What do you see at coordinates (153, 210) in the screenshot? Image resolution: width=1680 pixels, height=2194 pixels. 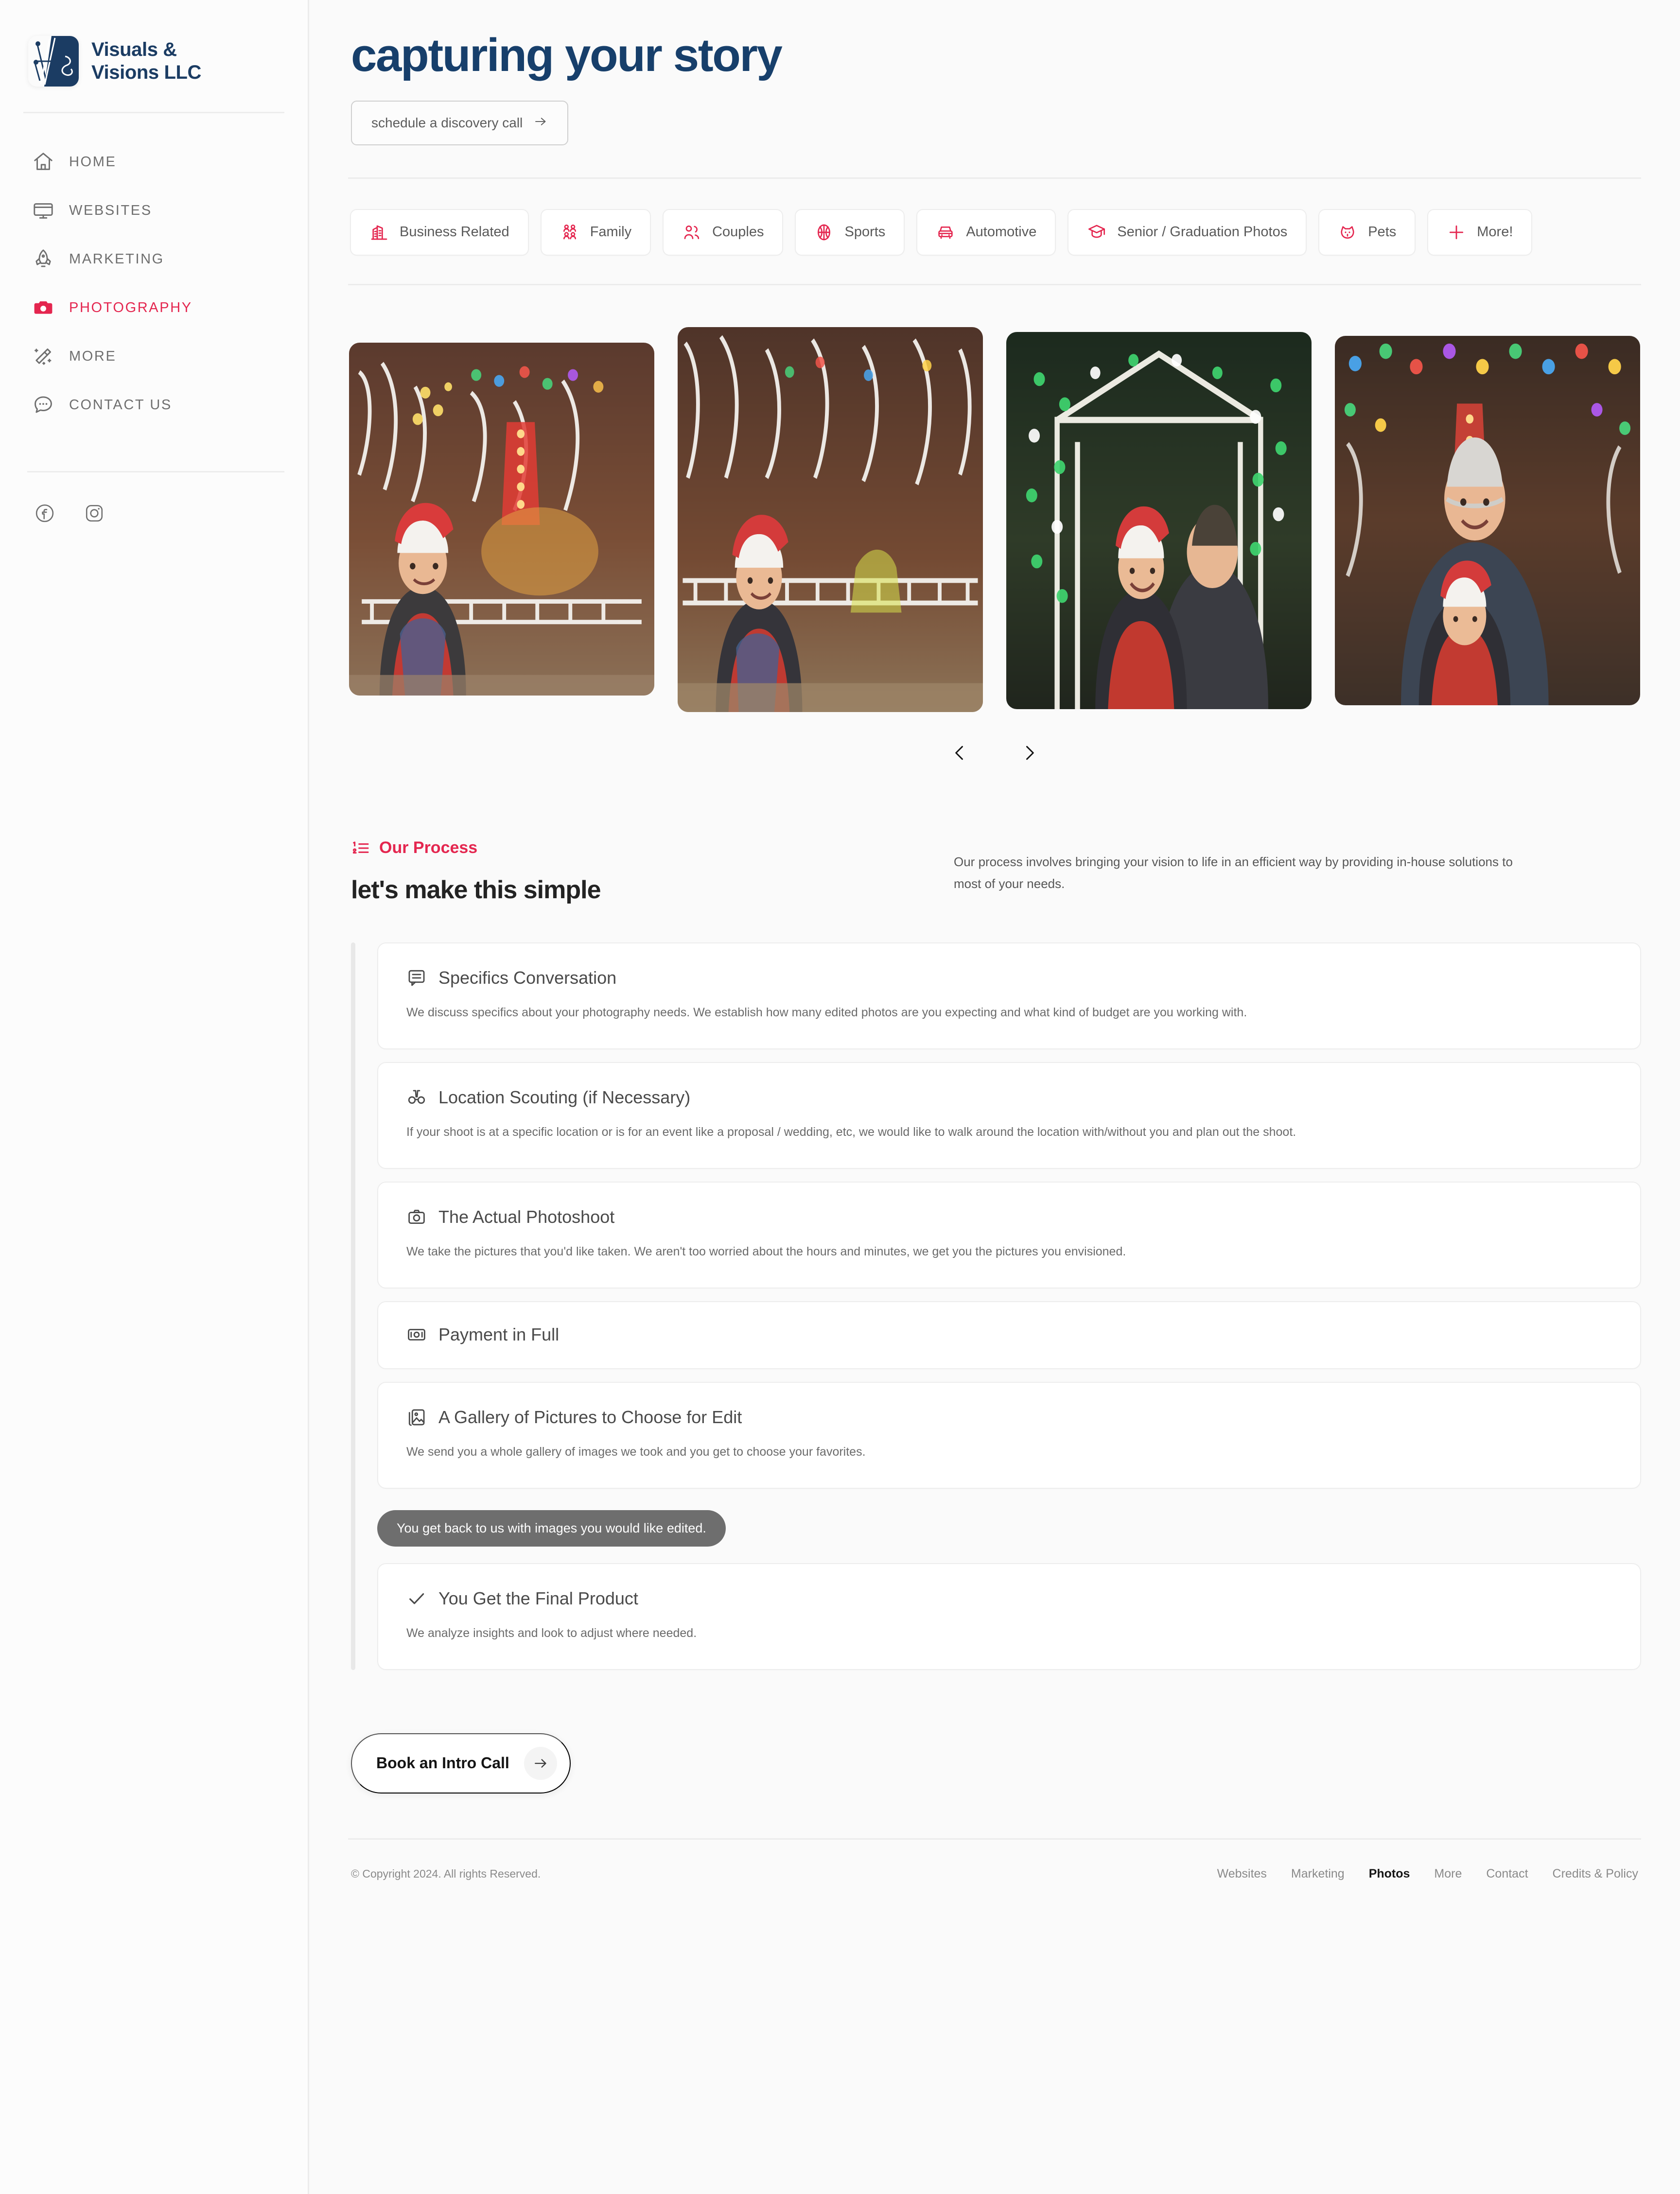 I see `sidebar-item-websites: WEBSITES` at bounding box center [153, 210].